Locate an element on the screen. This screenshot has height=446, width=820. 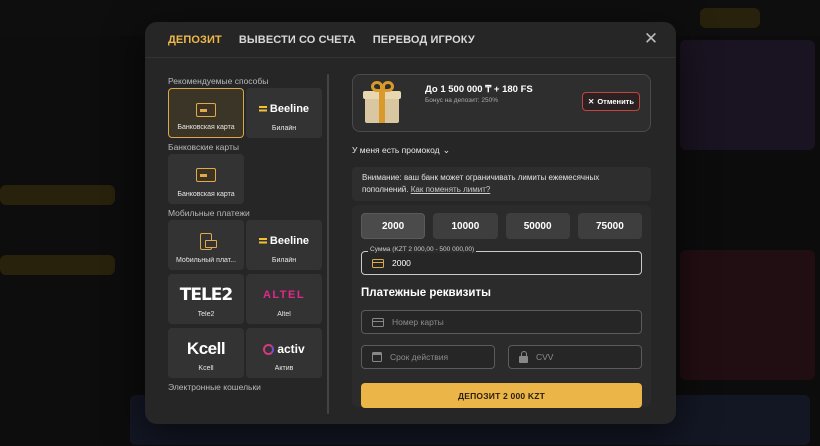
method-bank-card: Банковская карта is located at coordinates (206, 179).